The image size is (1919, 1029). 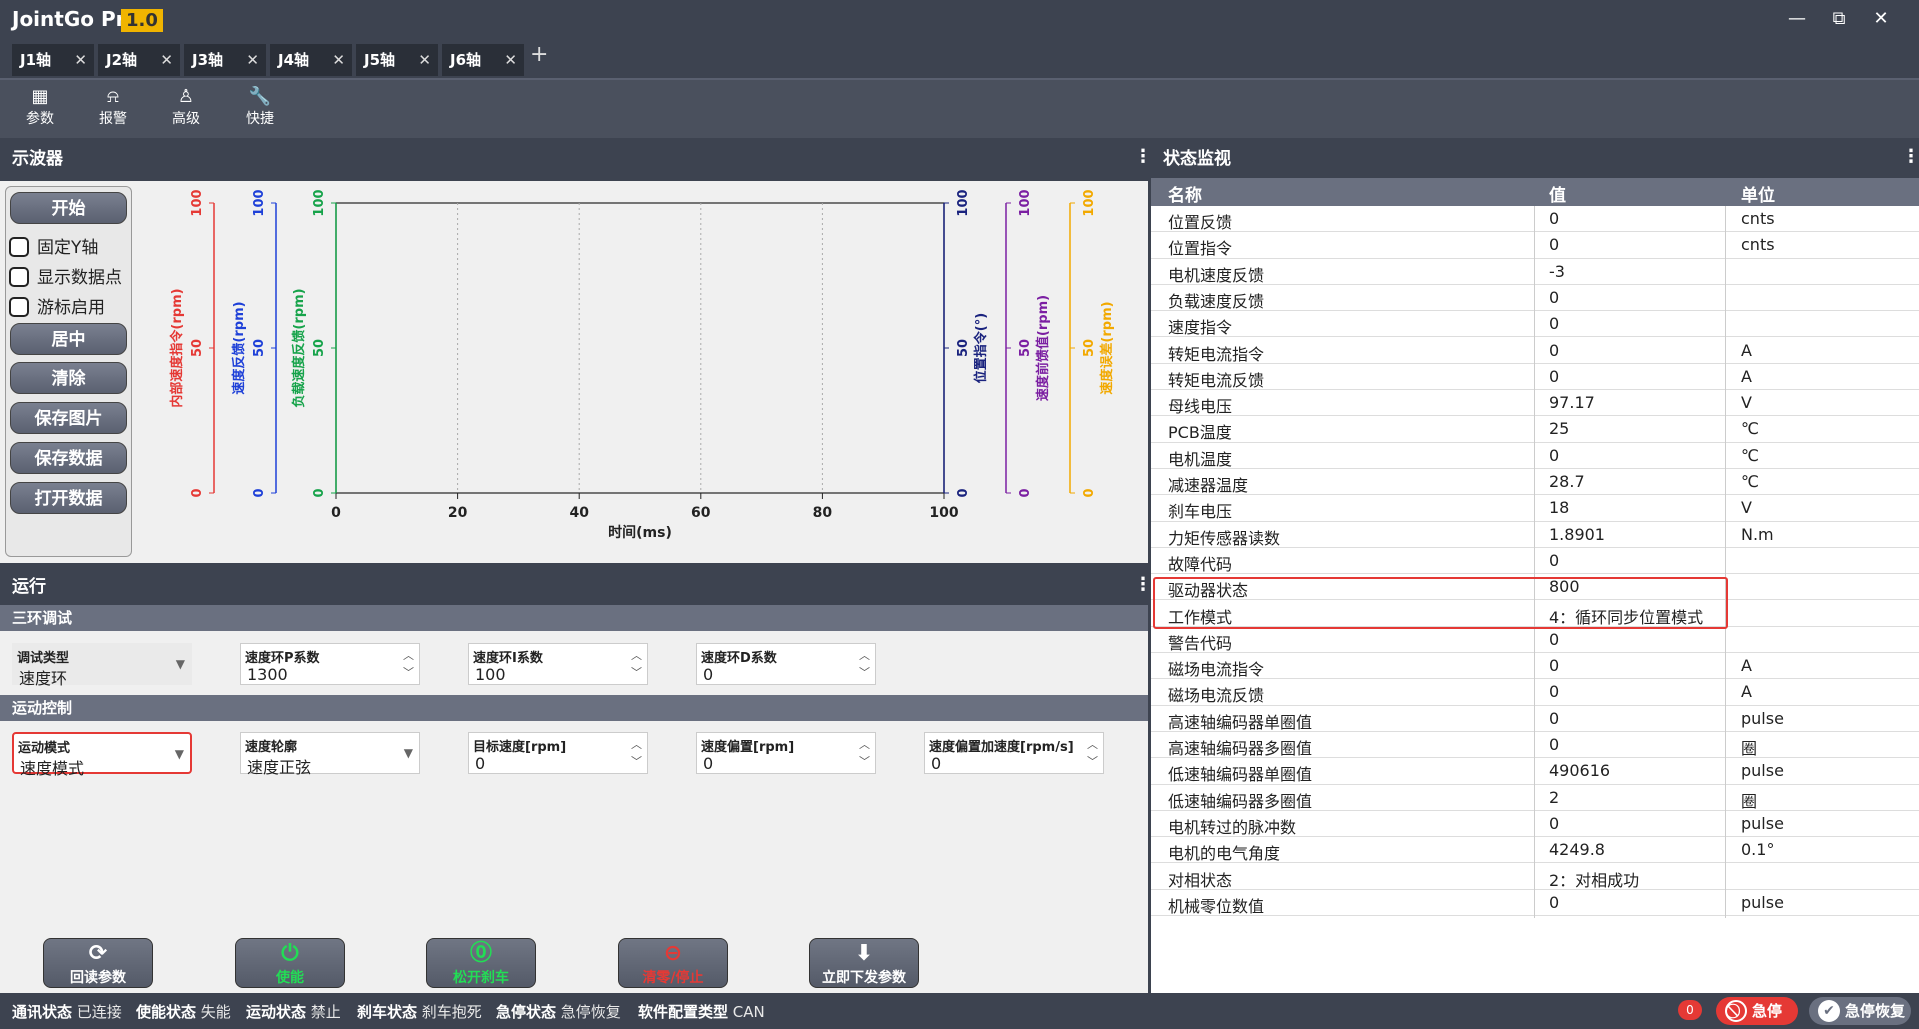 I want to click on table-row: 磁场电流反馈 0 A, so click(x=1535, y=692).